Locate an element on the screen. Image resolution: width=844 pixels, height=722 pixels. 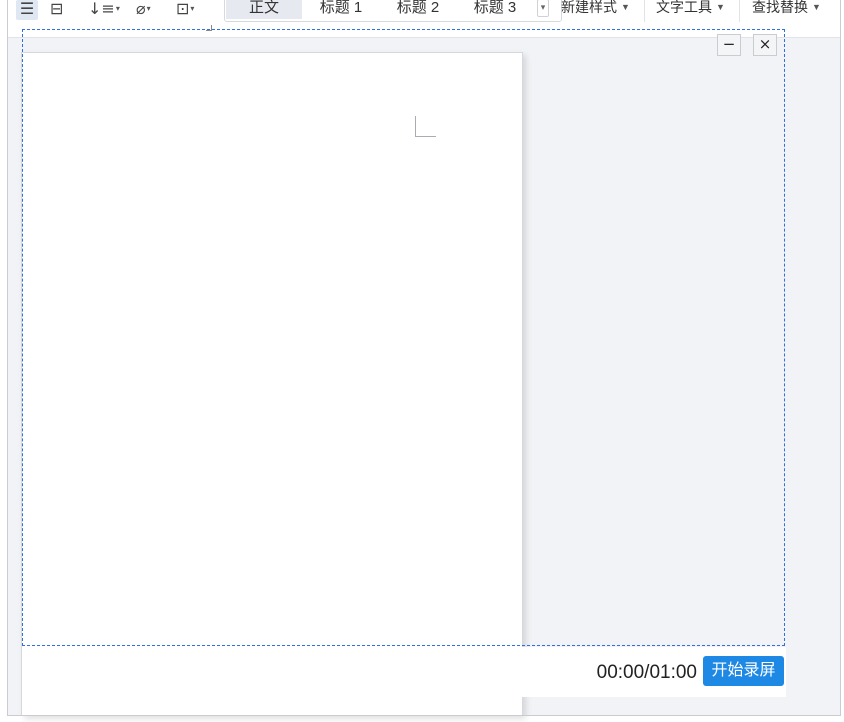
window-border-left is located at coordinates (7, 358).